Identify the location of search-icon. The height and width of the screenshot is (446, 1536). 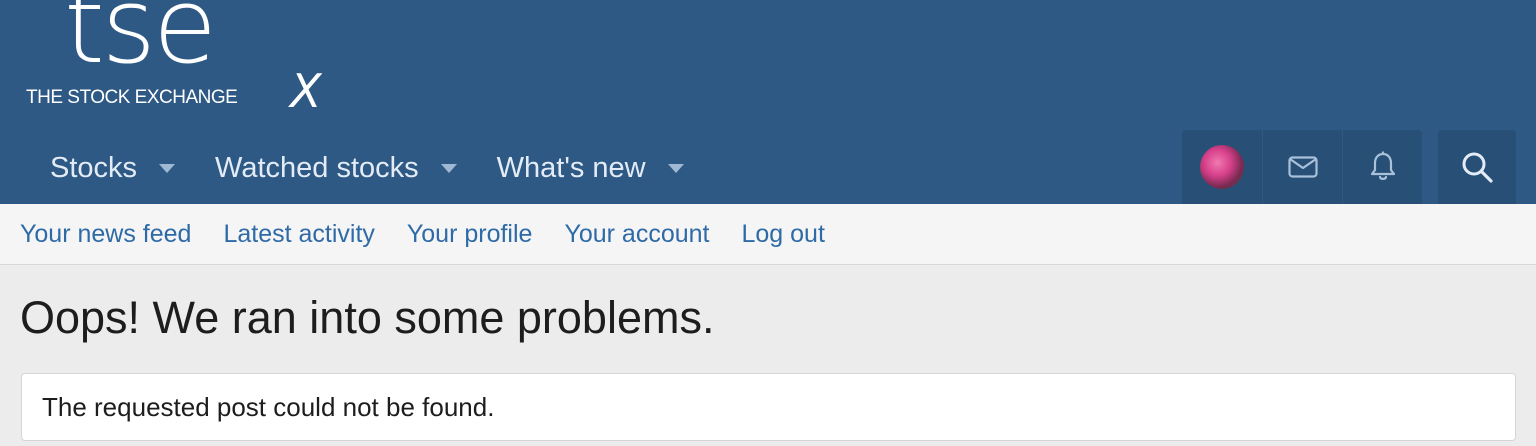
(1477, 167).